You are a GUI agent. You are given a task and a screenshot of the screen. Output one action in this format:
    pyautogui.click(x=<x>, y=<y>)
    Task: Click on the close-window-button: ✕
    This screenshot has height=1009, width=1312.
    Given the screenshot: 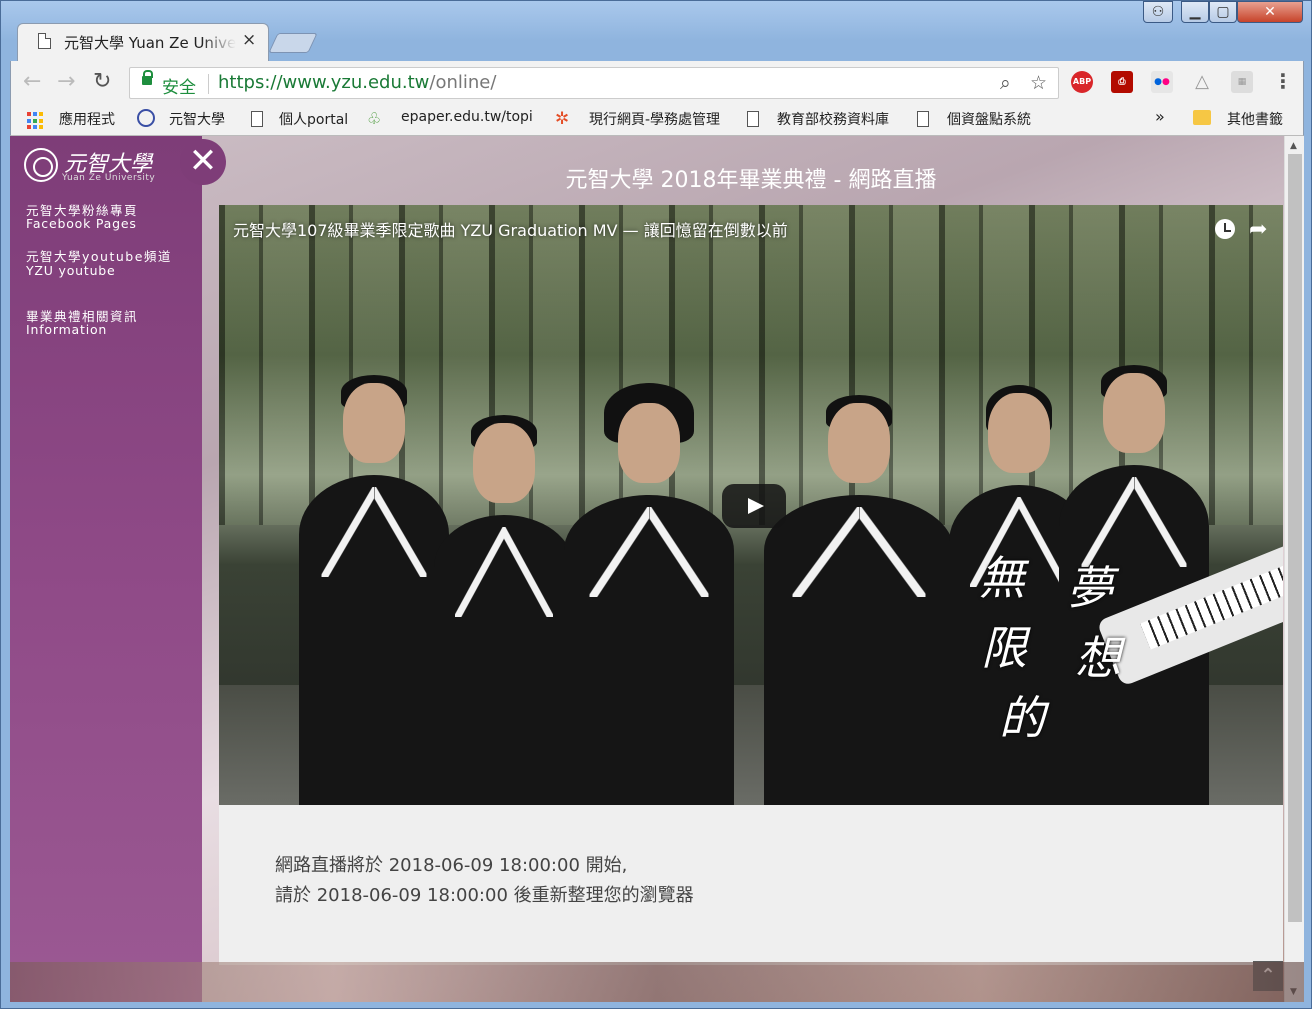 What is the action you would take?
    pyautogui.click(x=1270, y=12)
    